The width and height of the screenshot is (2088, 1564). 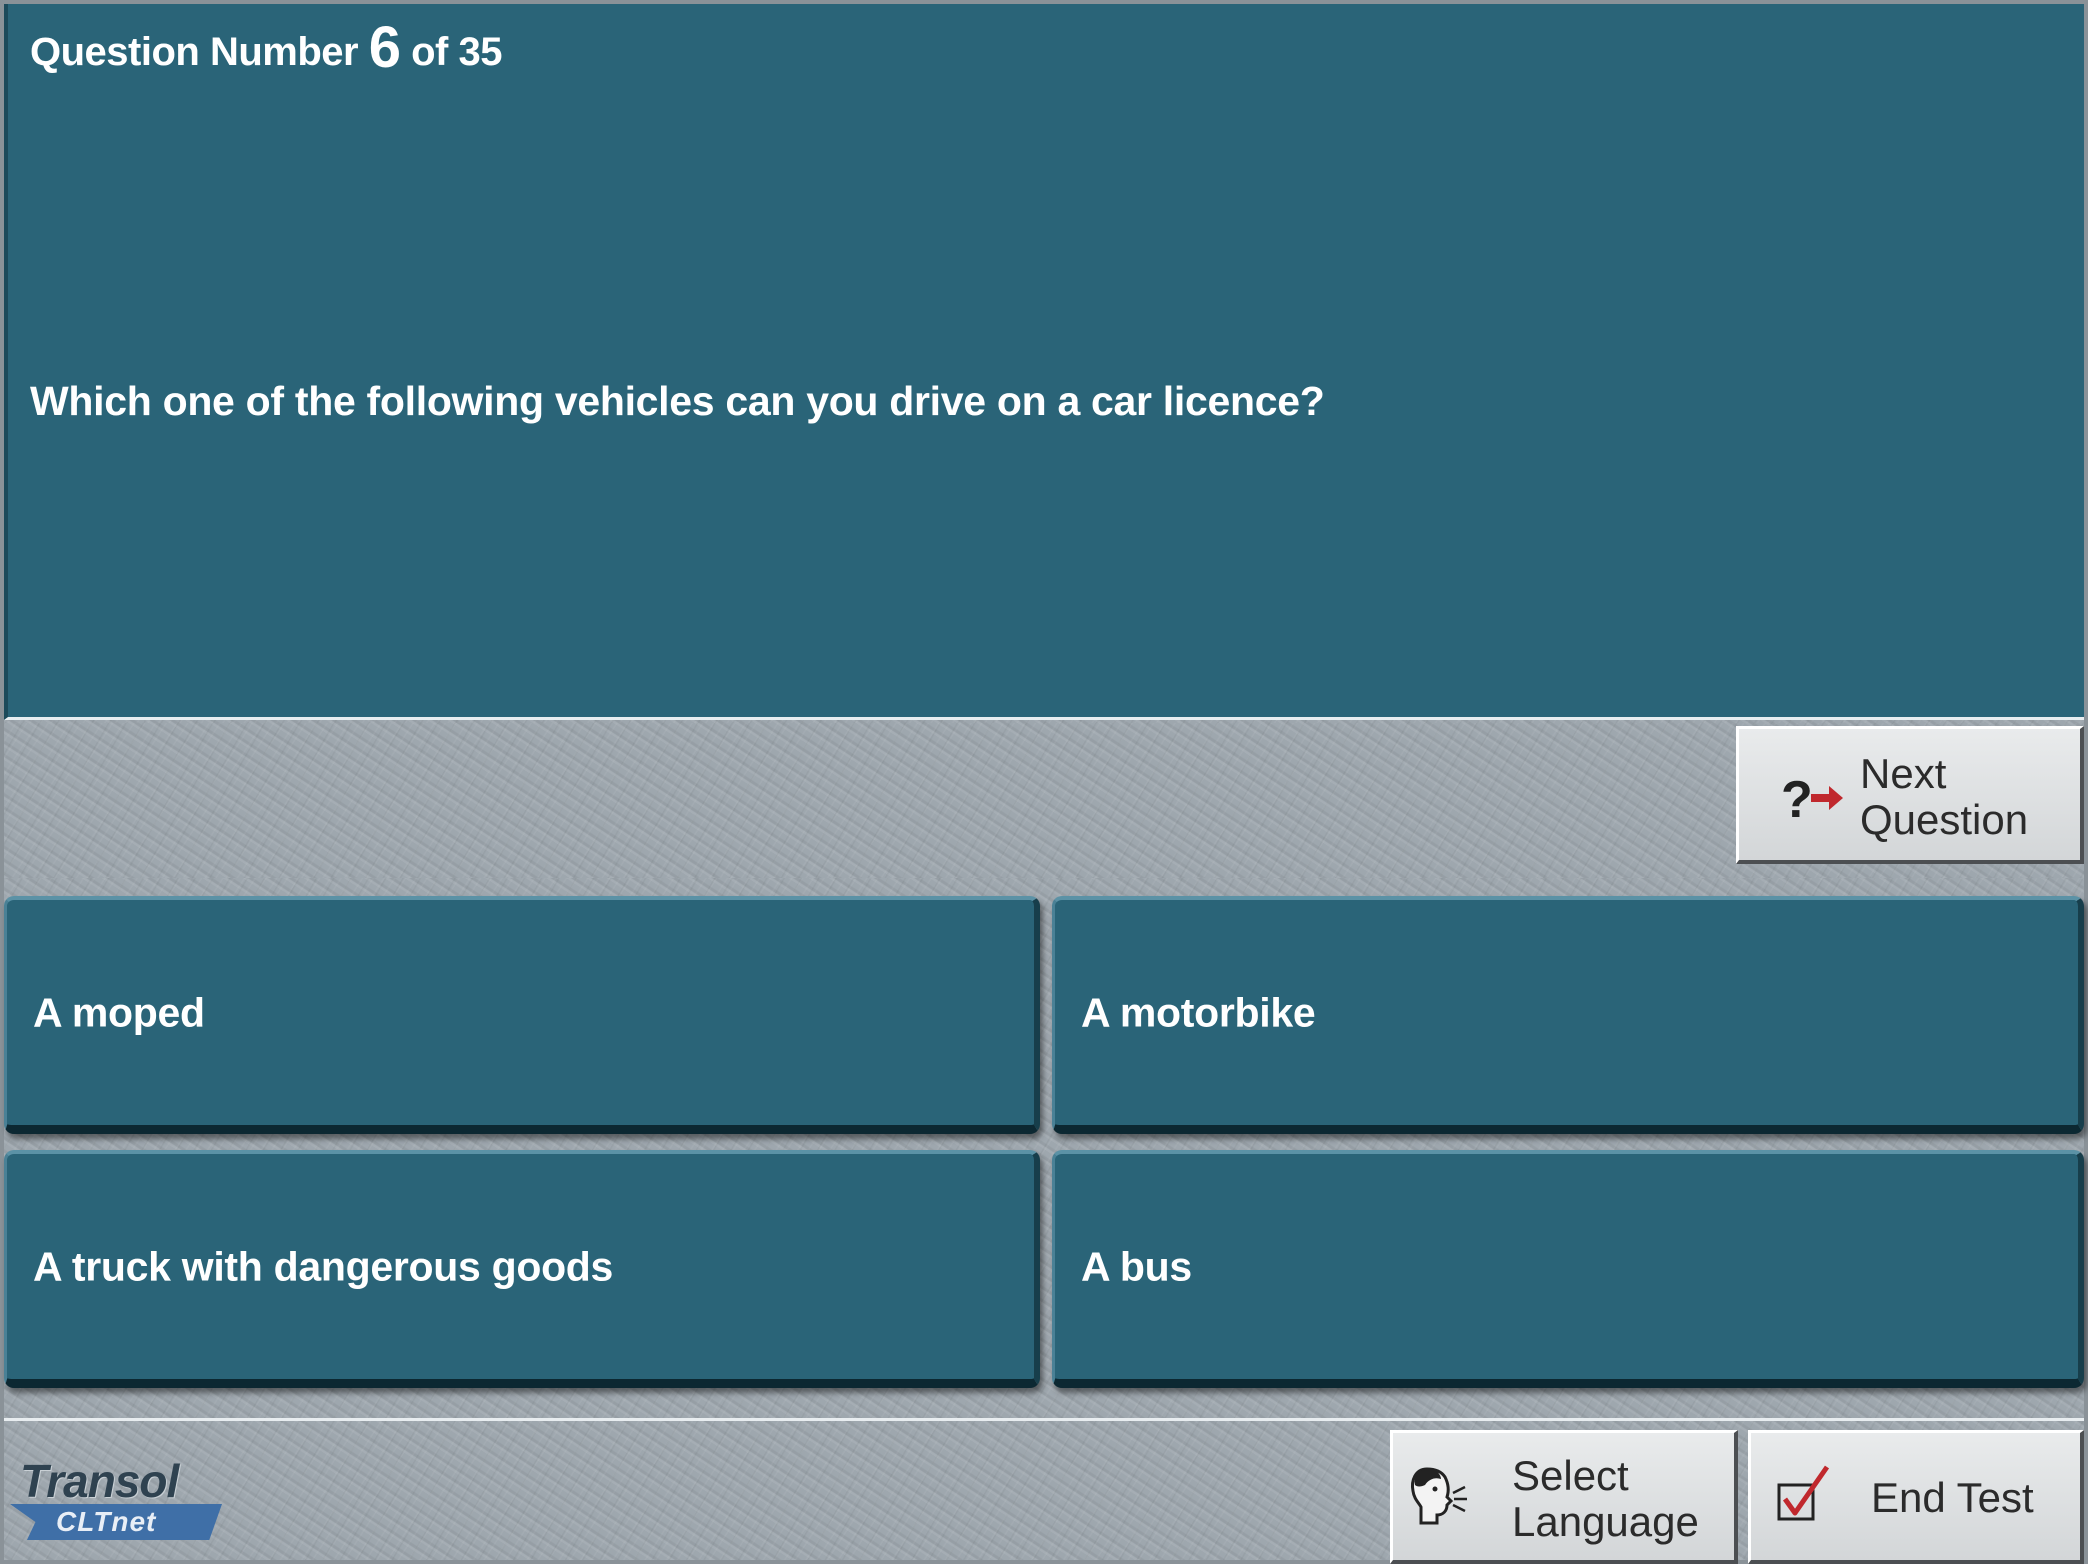 I want to click on answer-option-a: A moped, so click(x=522, y=1015).